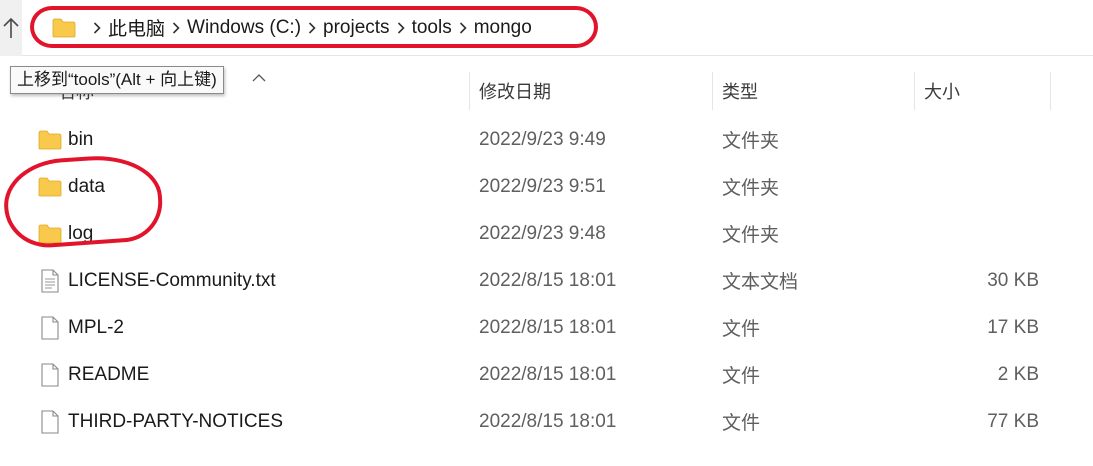 The width and height of the screenshot is (1093, 466). What do you see at coordinates (740, 92) in the screenshot?
I see `column-type-label: 类型` at bounding box center [740, 92].